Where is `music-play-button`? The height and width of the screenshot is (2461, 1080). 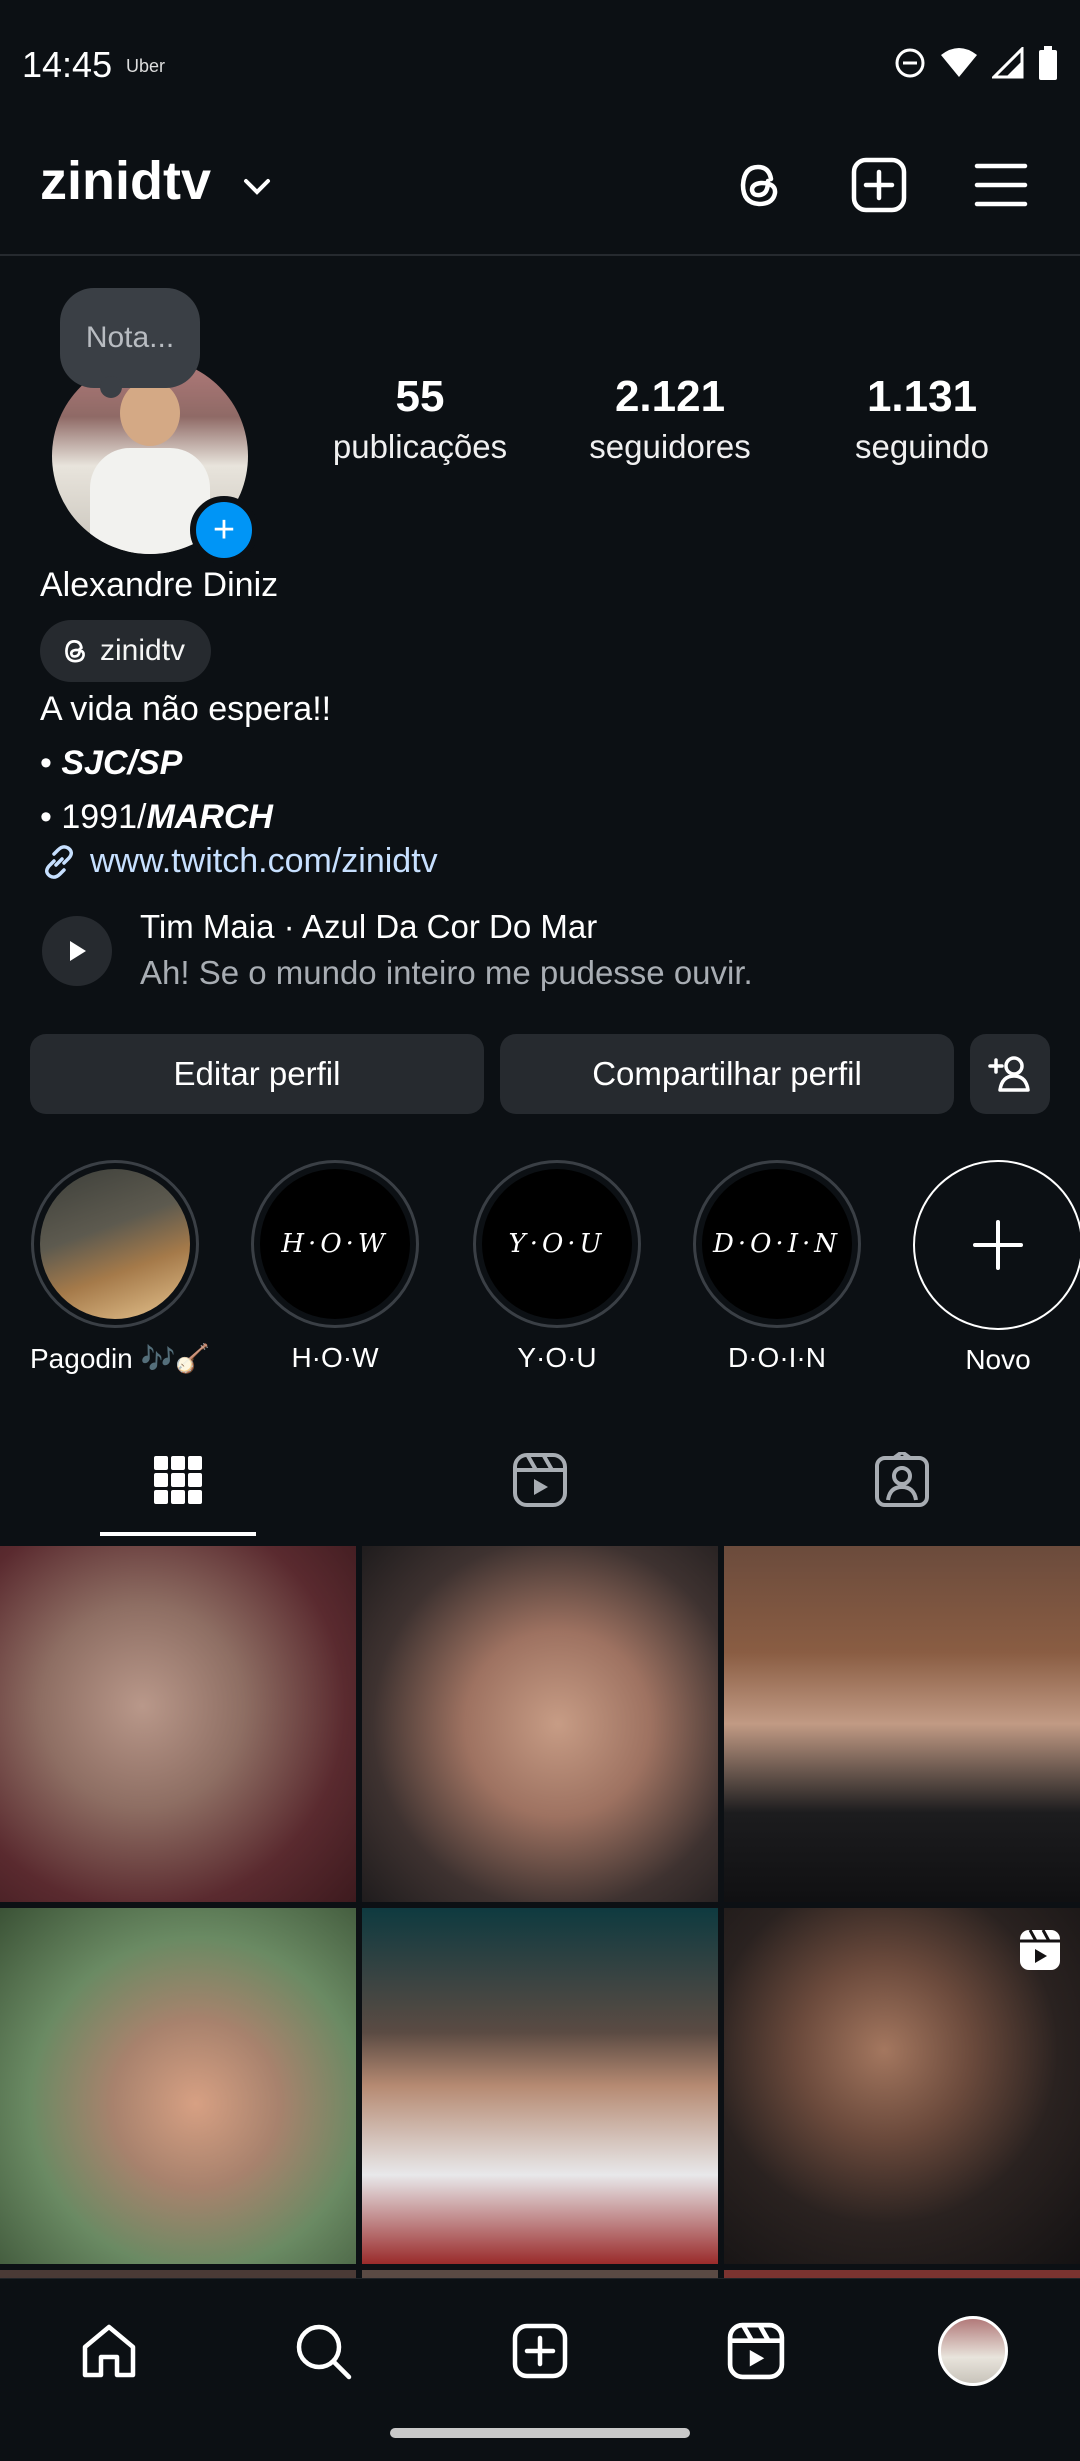 music-play-button is located at coordinates (77, 951).